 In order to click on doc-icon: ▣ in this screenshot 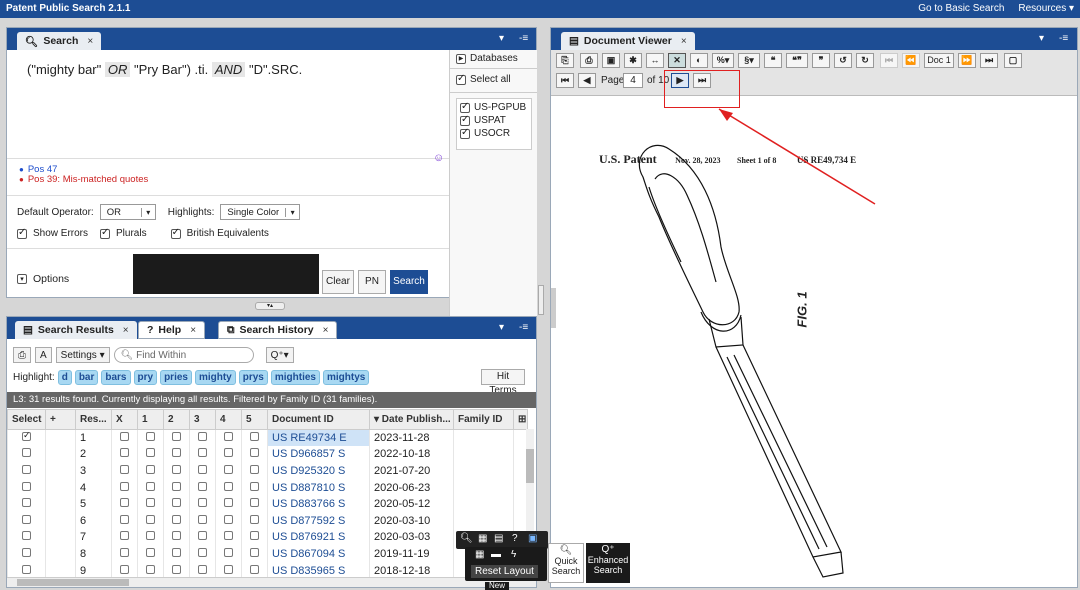, I will do `click(532, 538)`.